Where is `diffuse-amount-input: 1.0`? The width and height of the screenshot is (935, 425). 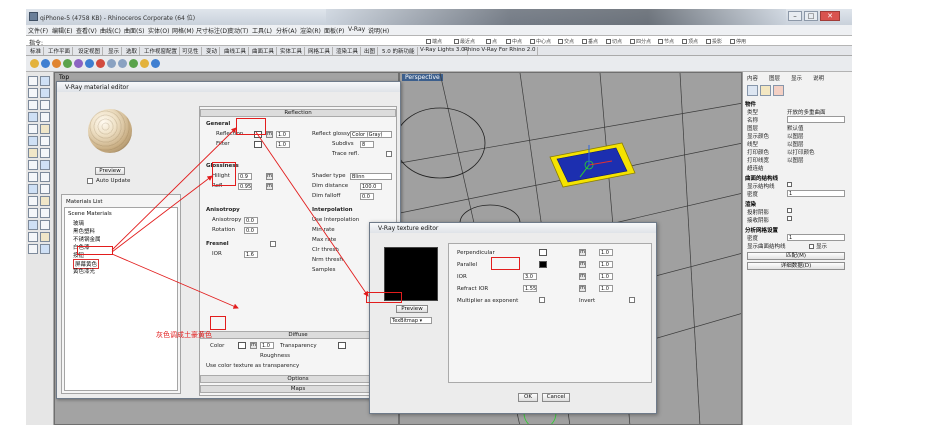
diffuse-amount-input: 1.0 is located at coordinates (267, 345).